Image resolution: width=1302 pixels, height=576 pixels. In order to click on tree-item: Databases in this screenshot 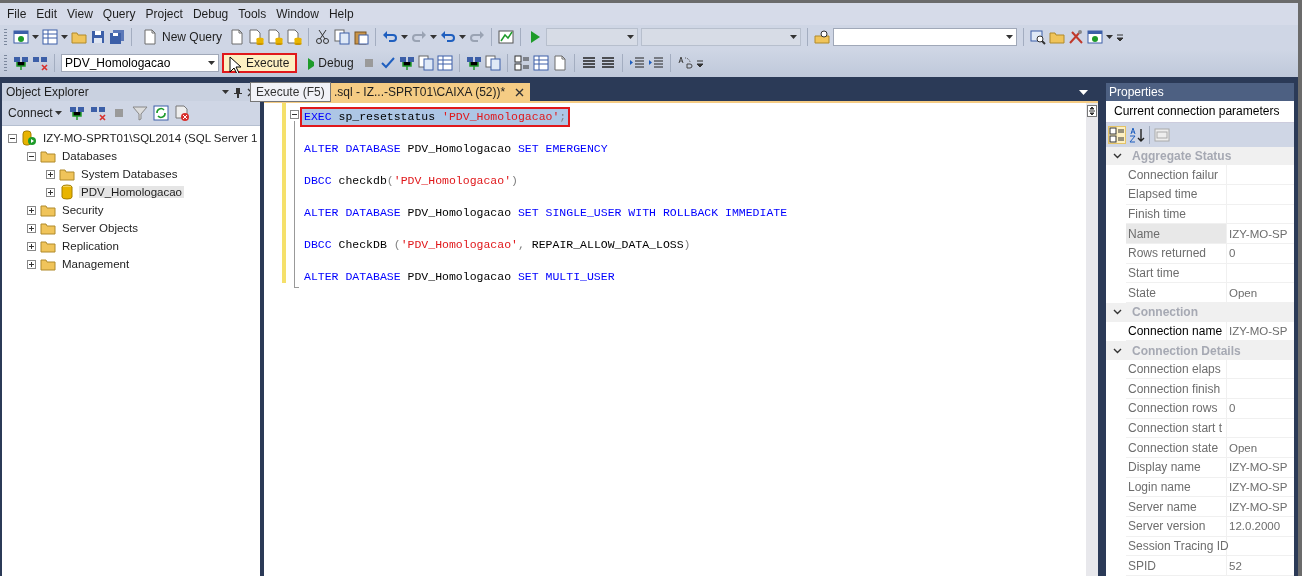, I will do `click(89, 156)`.